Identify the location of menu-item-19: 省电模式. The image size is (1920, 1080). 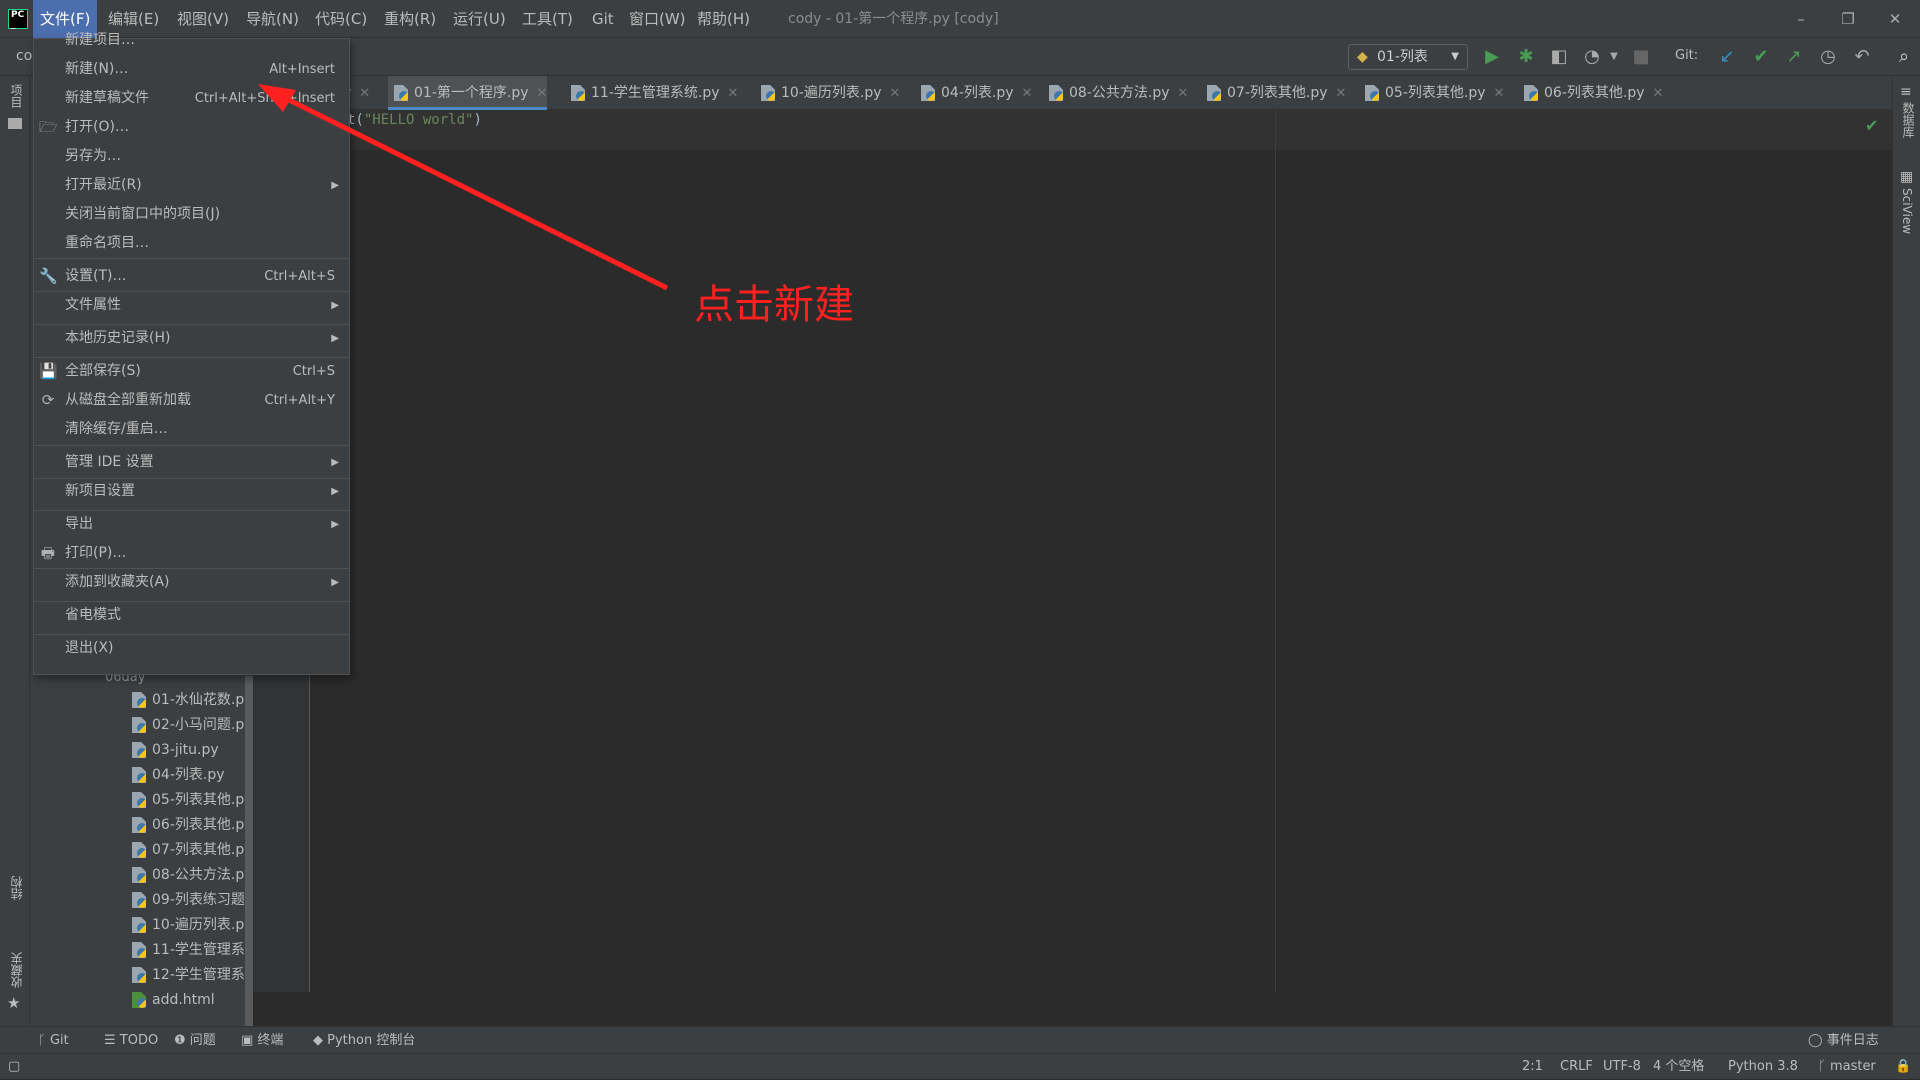
(191, 615).